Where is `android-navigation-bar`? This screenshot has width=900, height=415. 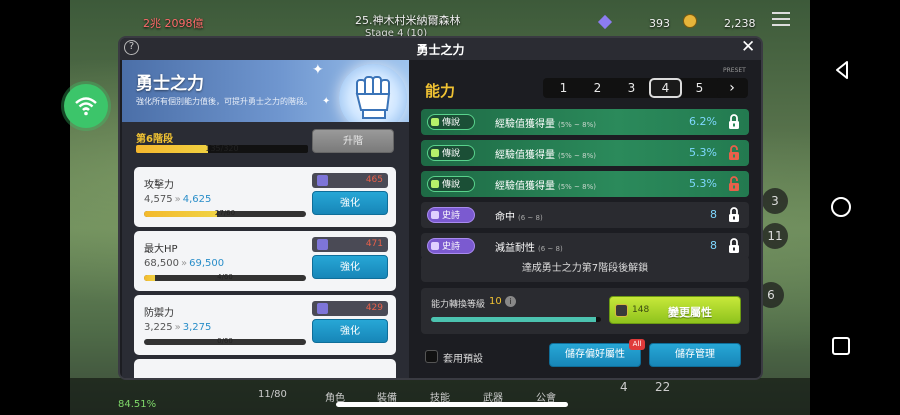 android-navigation-bar is located at coordinates (855, 207).